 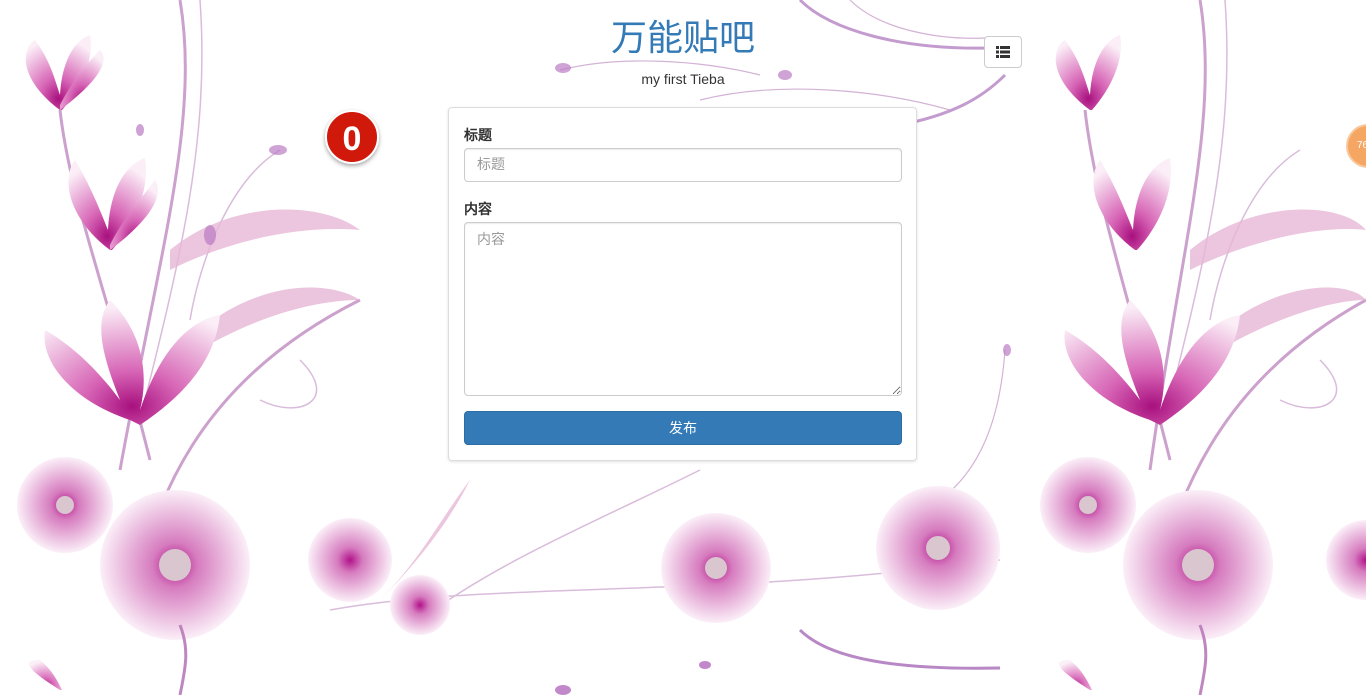 What do you see at coordinates (683, 165) in the screenshot?
I see `title-input` at bounding box center [683, 165].